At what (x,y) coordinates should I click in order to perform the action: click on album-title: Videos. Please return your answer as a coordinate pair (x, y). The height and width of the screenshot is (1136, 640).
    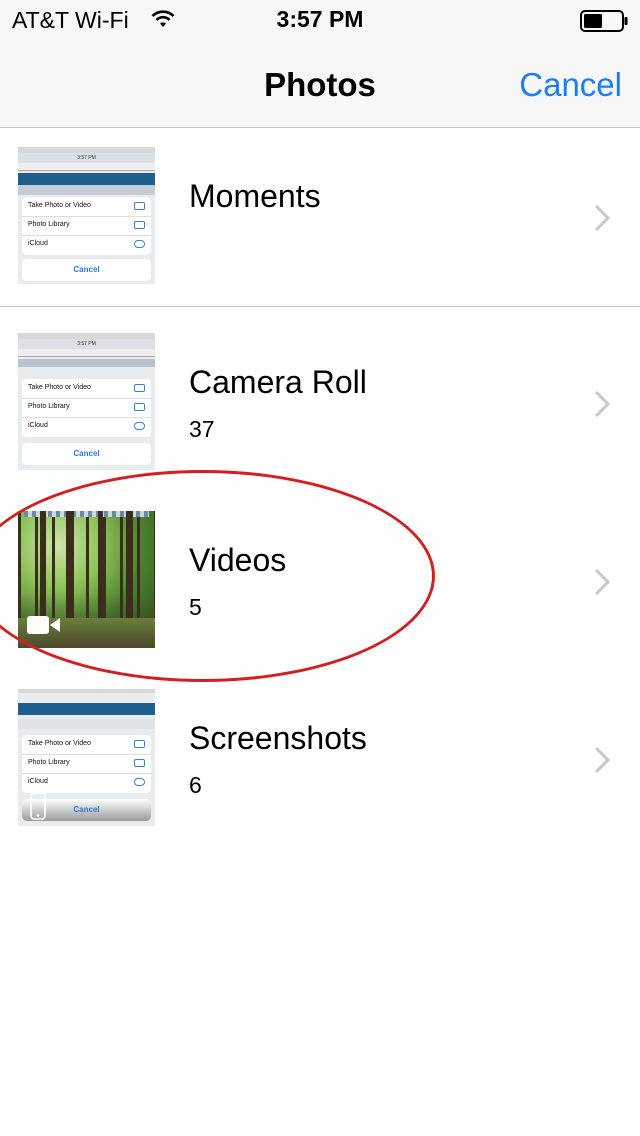
    Looking at the image, I should click on (238, 560).